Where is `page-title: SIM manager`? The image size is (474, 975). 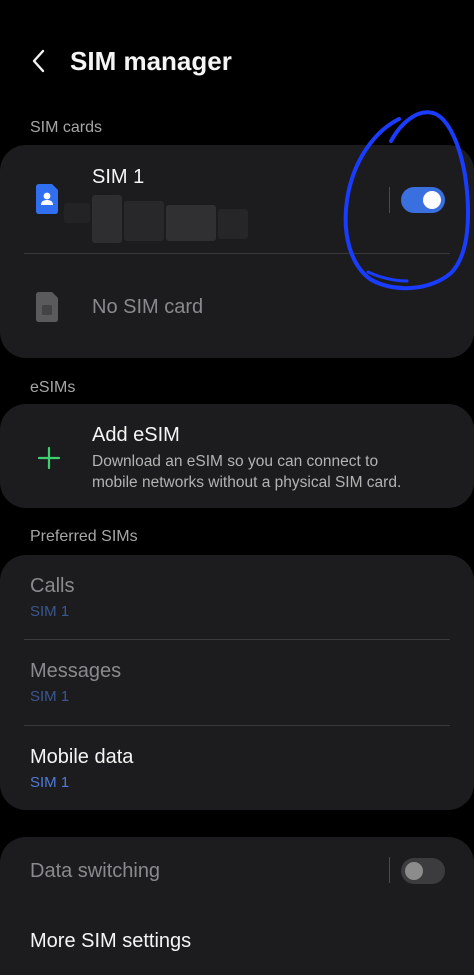
page-title: SIM manager is located at coordinates (151, 61).